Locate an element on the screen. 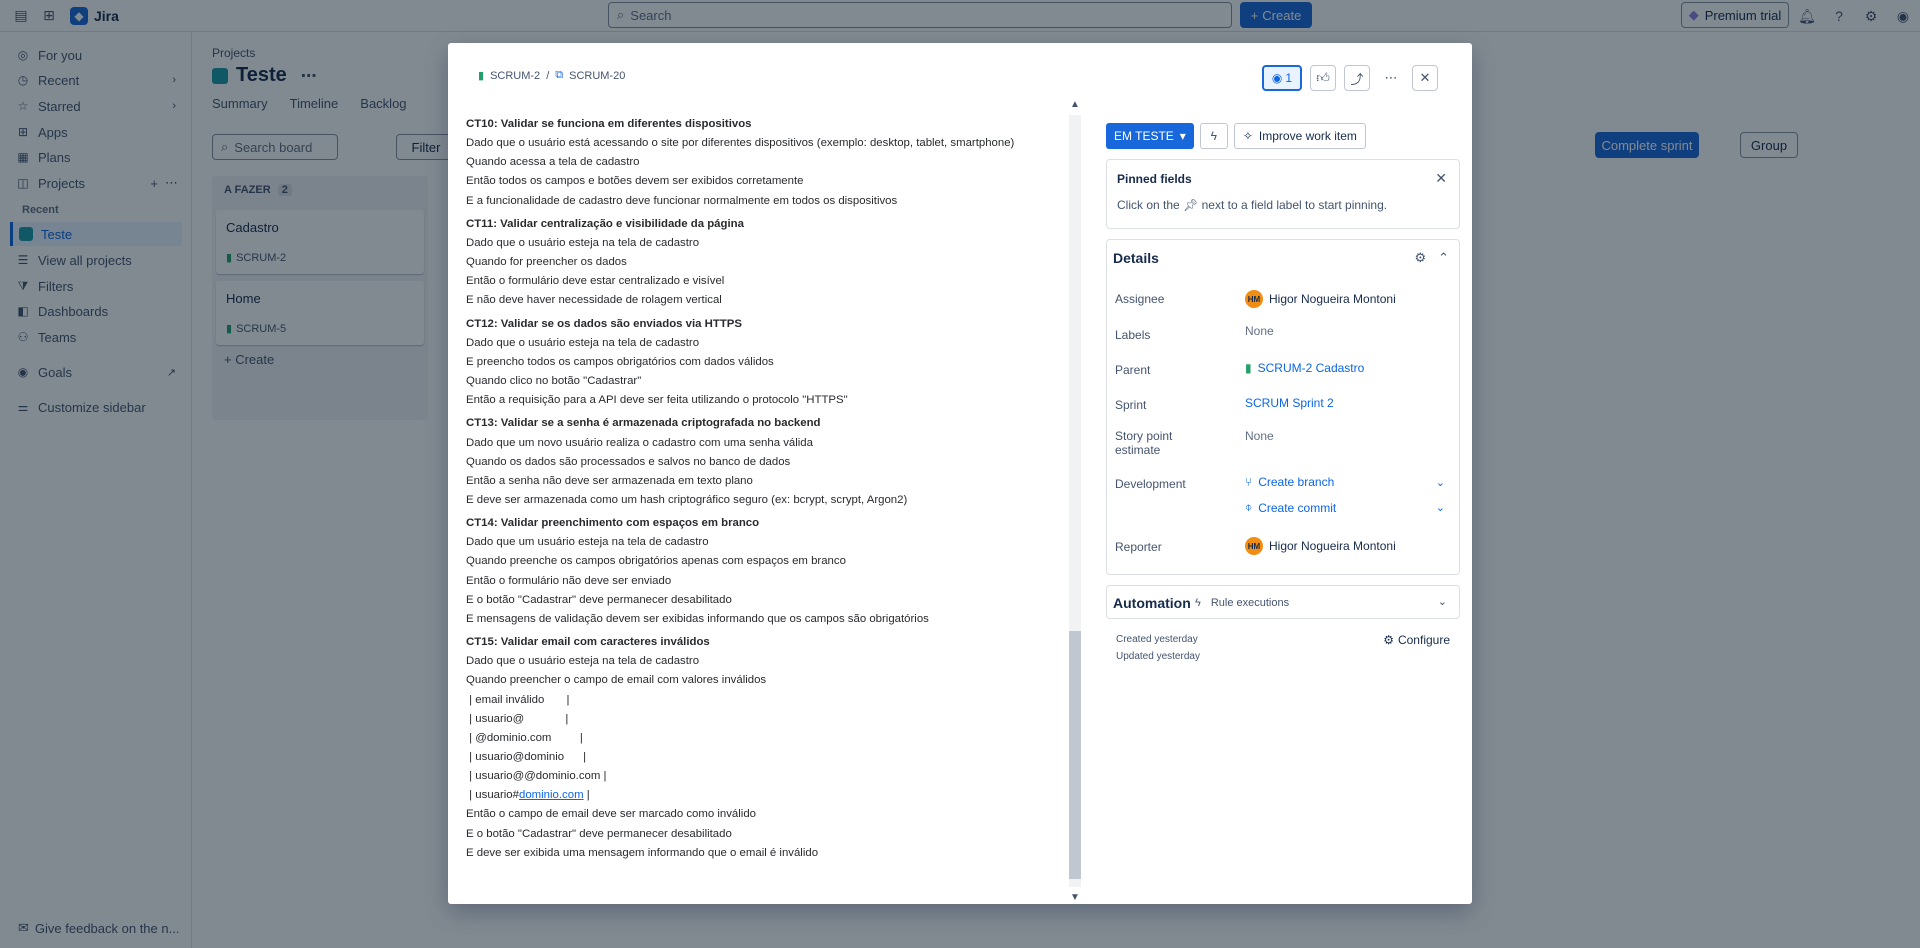 The width and height of the screenshot is (1920, 948). parent-value: ▮ SCRUM-2 Cadastro is located at coordinates (1304, 368).